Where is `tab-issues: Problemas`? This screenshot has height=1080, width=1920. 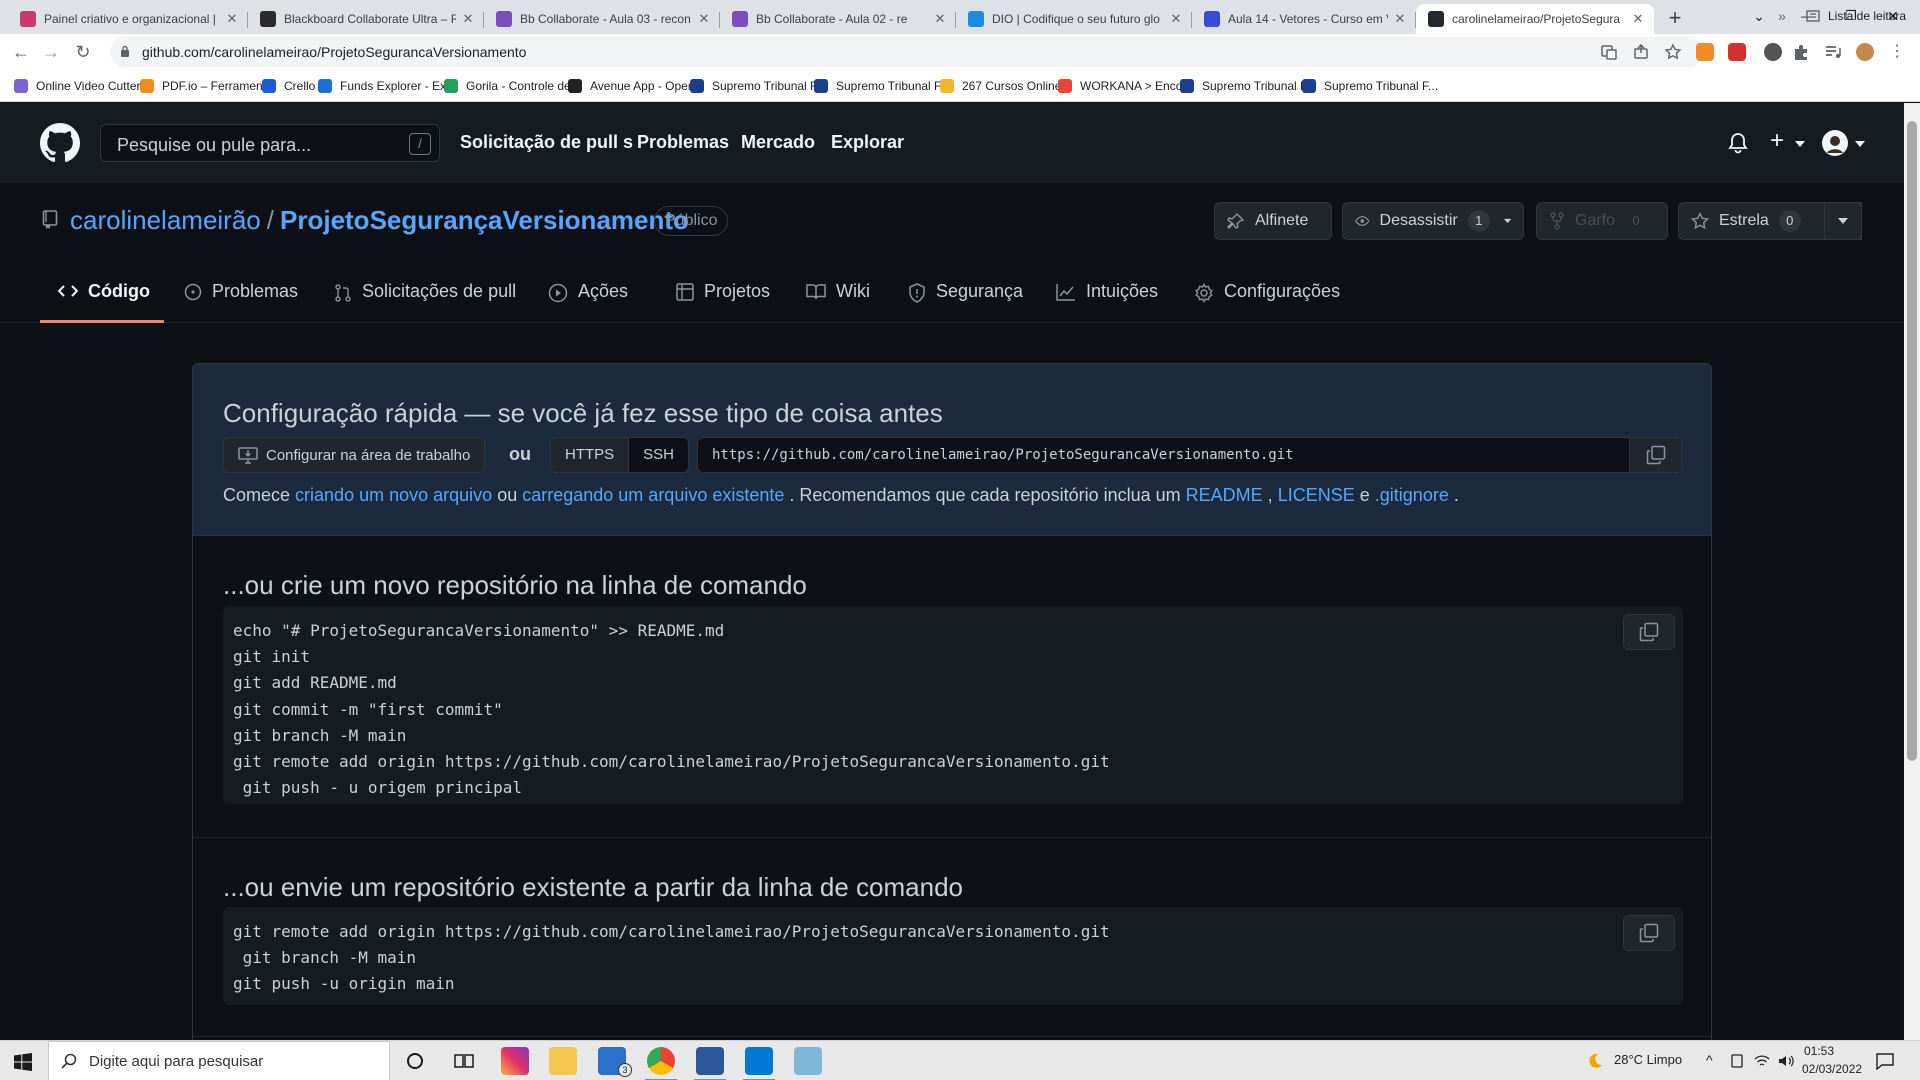
tab-issues: Problemas is located at coordinates (241, 297).